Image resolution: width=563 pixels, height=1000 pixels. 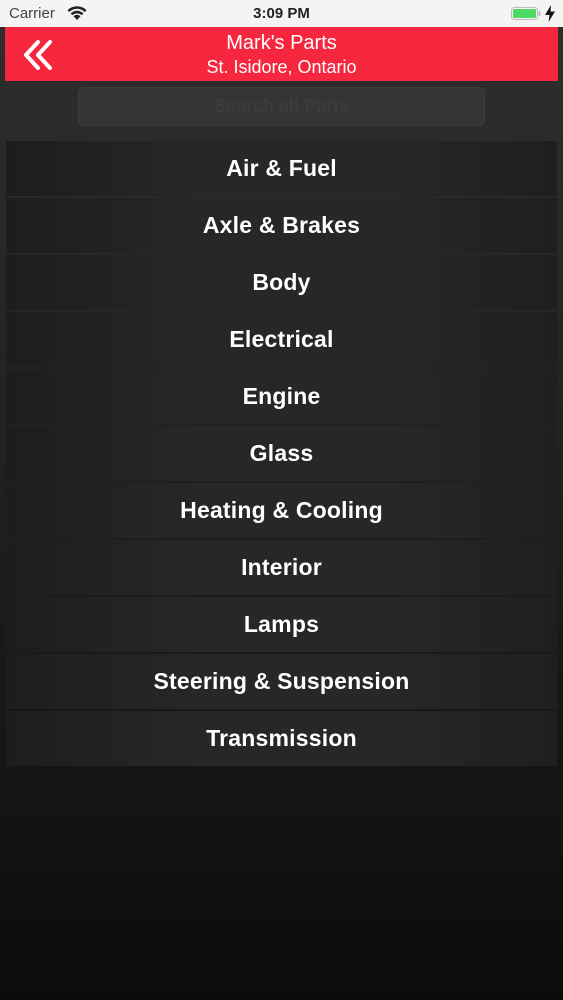 I want to click on charging-bolt-icon, so click(x=550, y=13).